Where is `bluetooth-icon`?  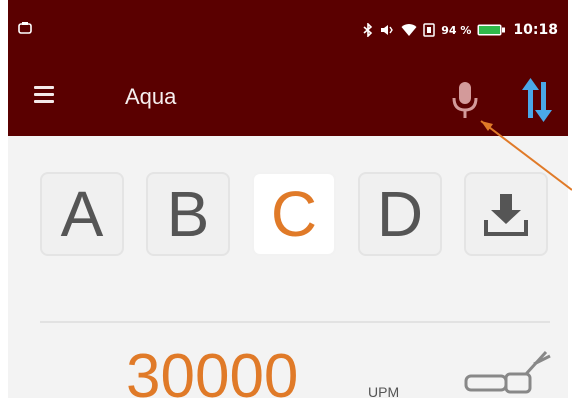 bluetooth-icon is located at coordinates (368, 30).